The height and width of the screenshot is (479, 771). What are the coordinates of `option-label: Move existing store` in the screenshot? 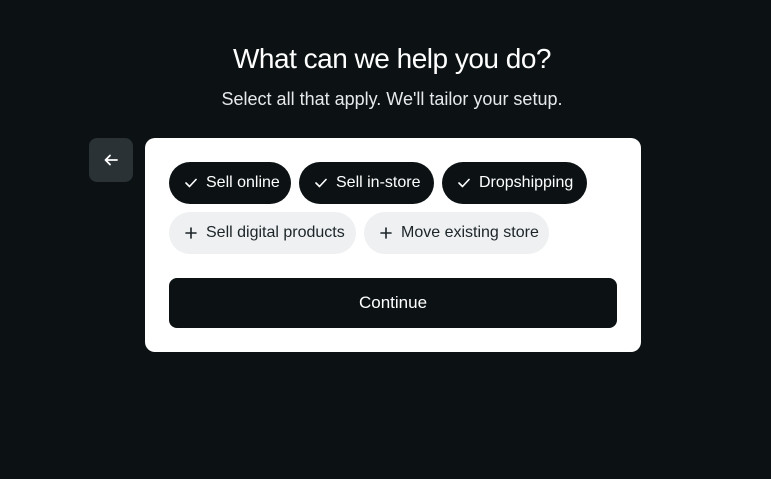 It's located at (470, 232).